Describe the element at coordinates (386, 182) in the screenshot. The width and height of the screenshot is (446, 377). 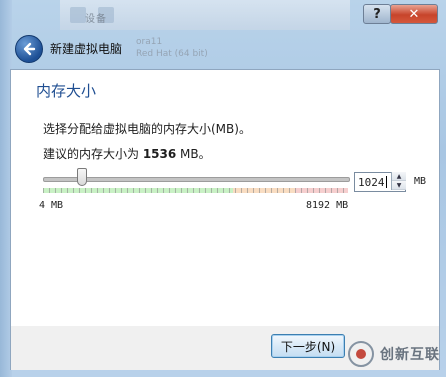
I see `text-caret` at that location.